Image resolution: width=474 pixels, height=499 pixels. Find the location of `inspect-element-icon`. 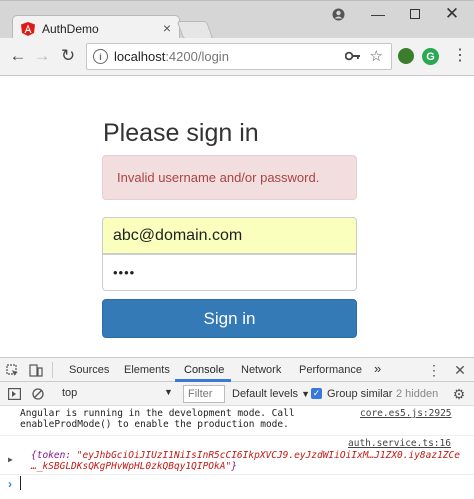

inspect-element-icon is located at coordinates (12, 370).